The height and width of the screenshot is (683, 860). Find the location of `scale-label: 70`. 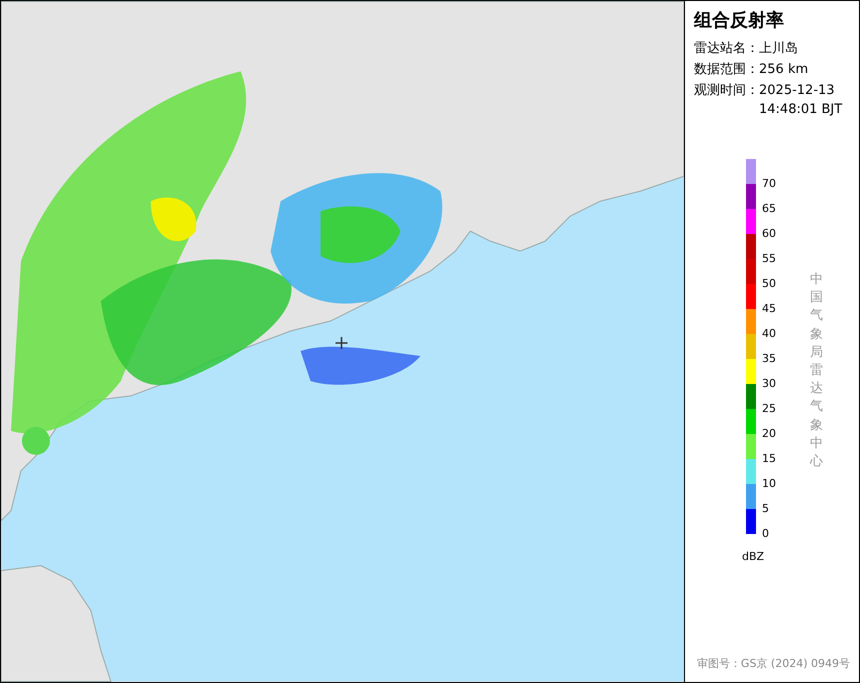

scale-label: 70 is located at coordinates (769, 183).